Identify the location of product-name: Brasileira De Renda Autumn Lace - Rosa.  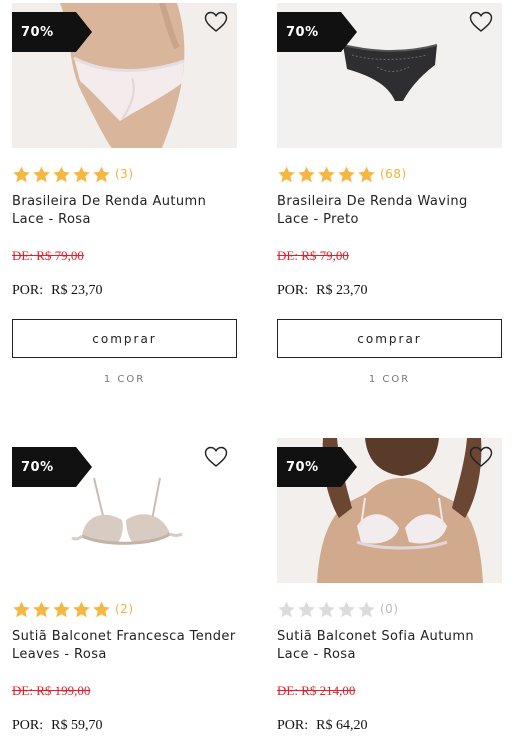
(124, 211).